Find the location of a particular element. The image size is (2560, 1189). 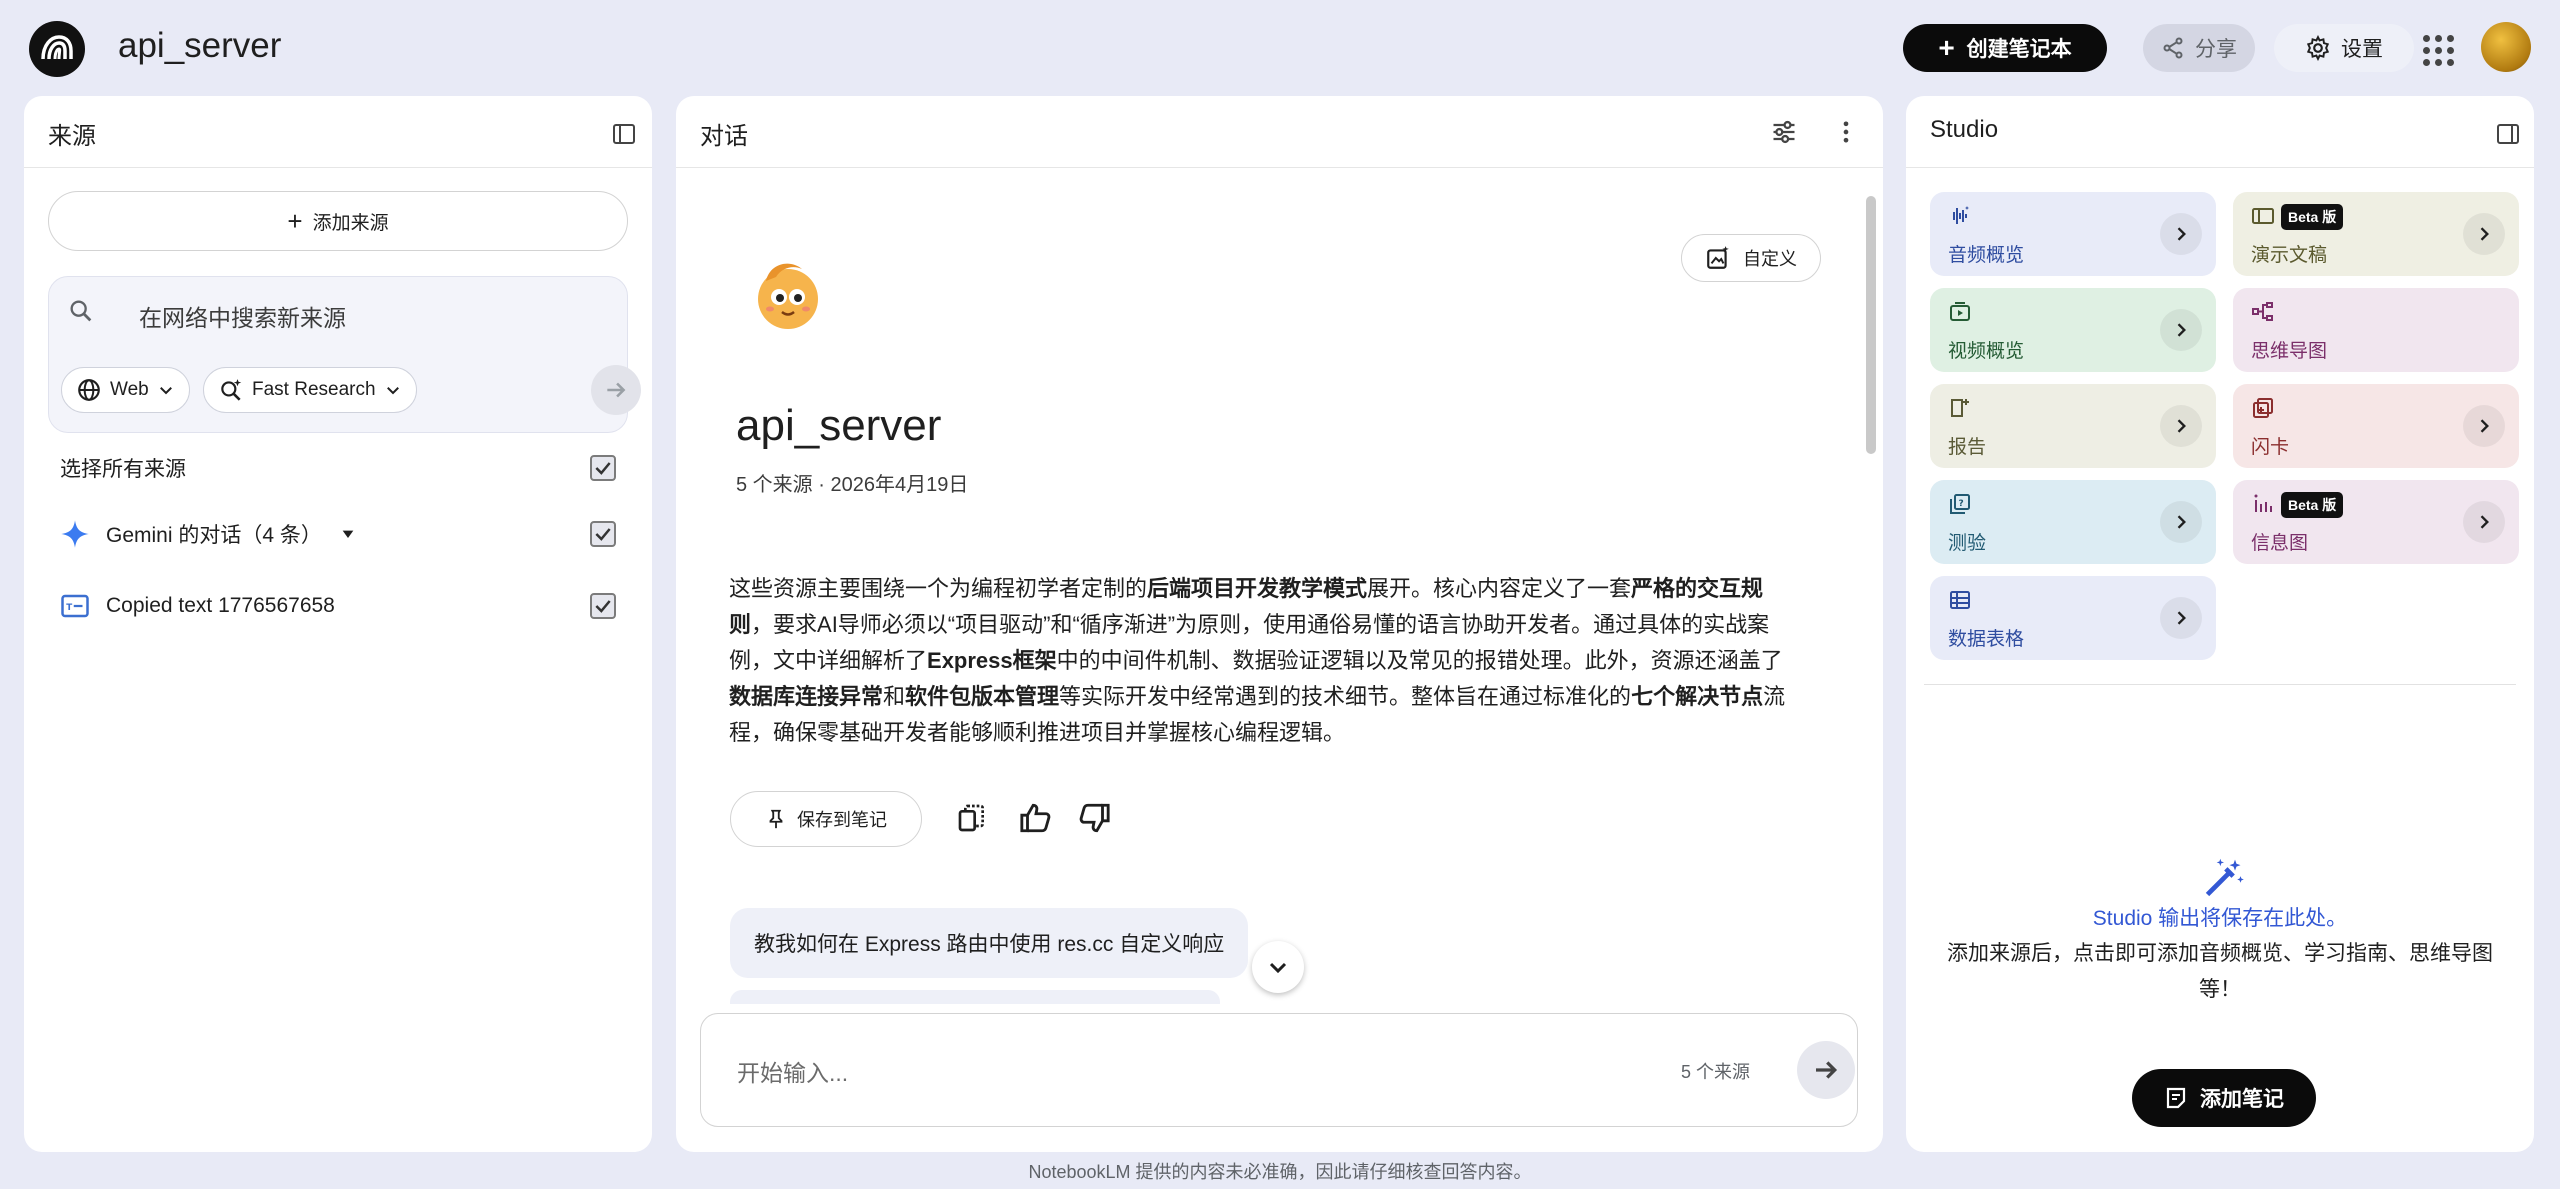

image-edit-icon is located at coordinates (1718, 257).